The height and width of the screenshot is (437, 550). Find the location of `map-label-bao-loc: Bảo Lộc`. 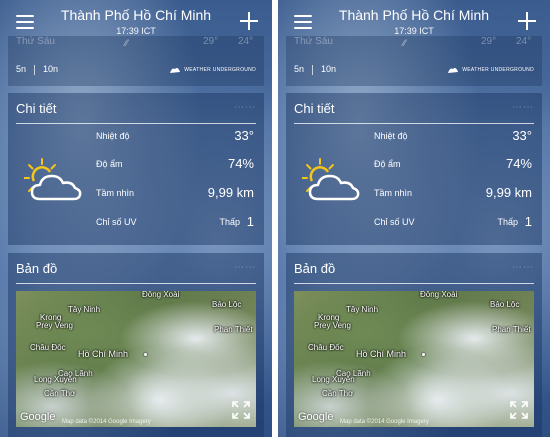

map-label-bao-loc: Bảo Lộc is located at coordinates (227, 304).